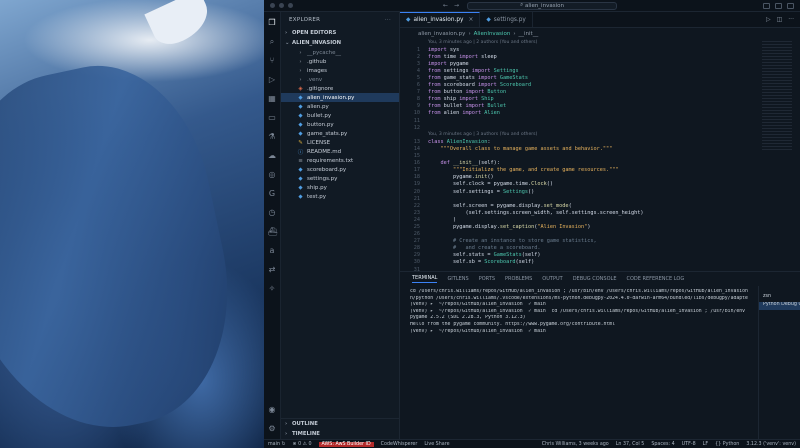 This screenshot has width=800, height=448. Describe the element at coordinates (340, 70) in the screenshot. I see `file-tree-item: › images` at that location.